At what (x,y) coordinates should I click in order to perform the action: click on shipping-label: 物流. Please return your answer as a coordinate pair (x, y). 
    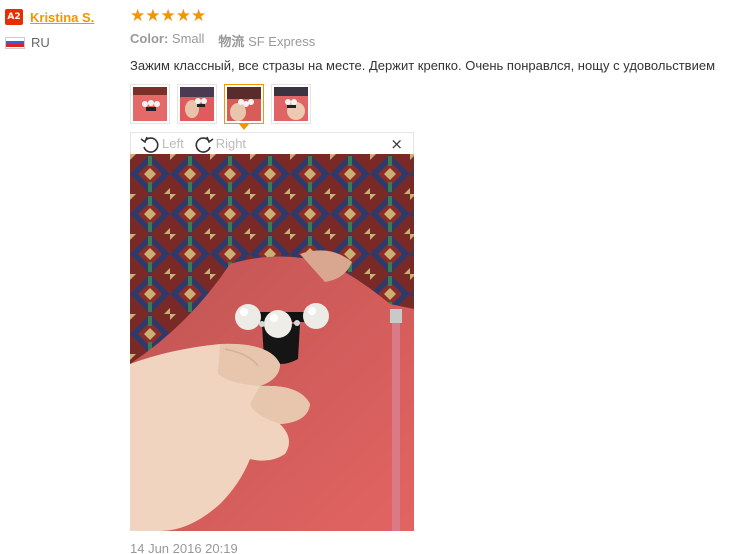
    Looking at the image, I should click on (231, 41).